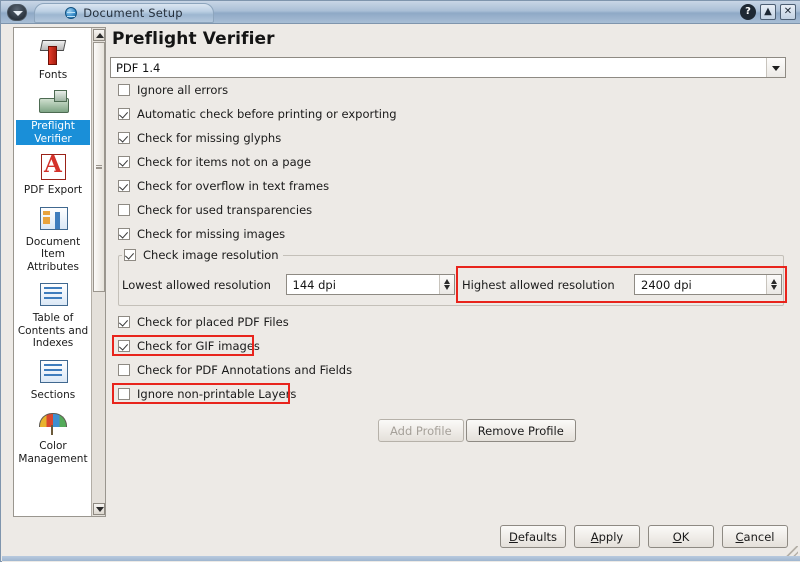 The width and height of the screenshot is (800, 562). I want to click on window-title: Document Setup, so click(133, 13).